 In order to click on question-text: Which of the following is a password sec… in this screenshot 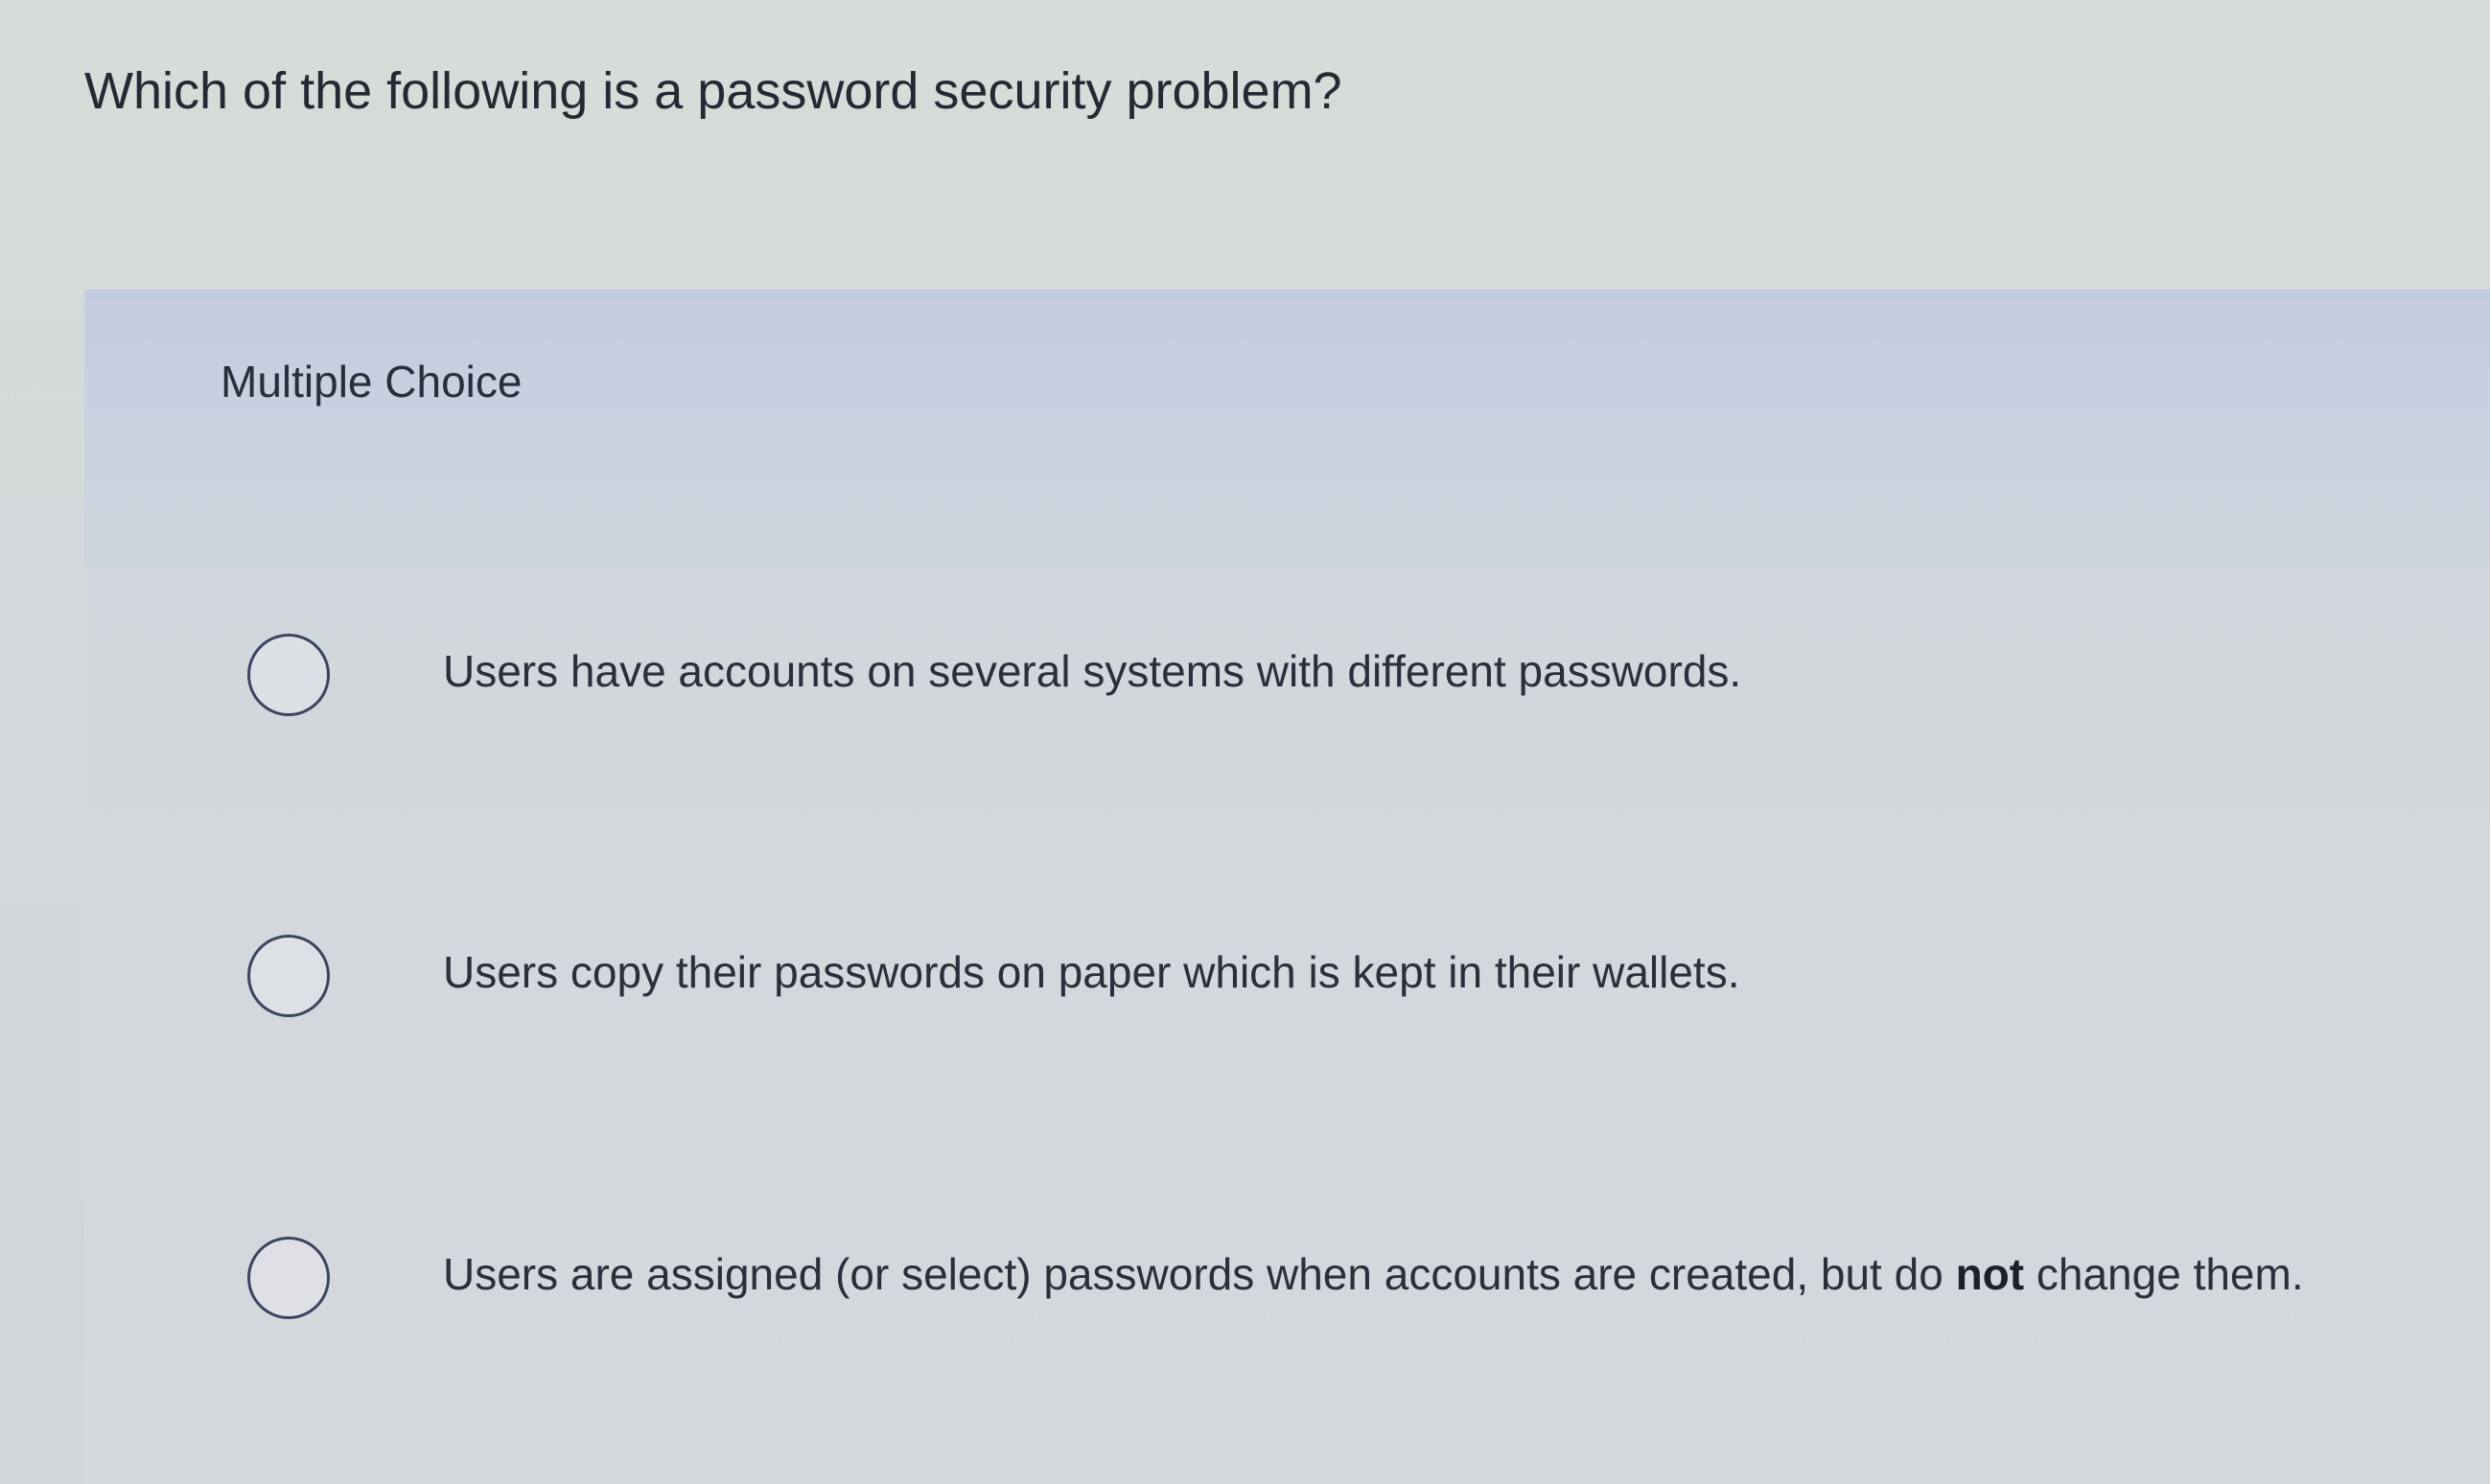, I will do `click(713, 91)`.